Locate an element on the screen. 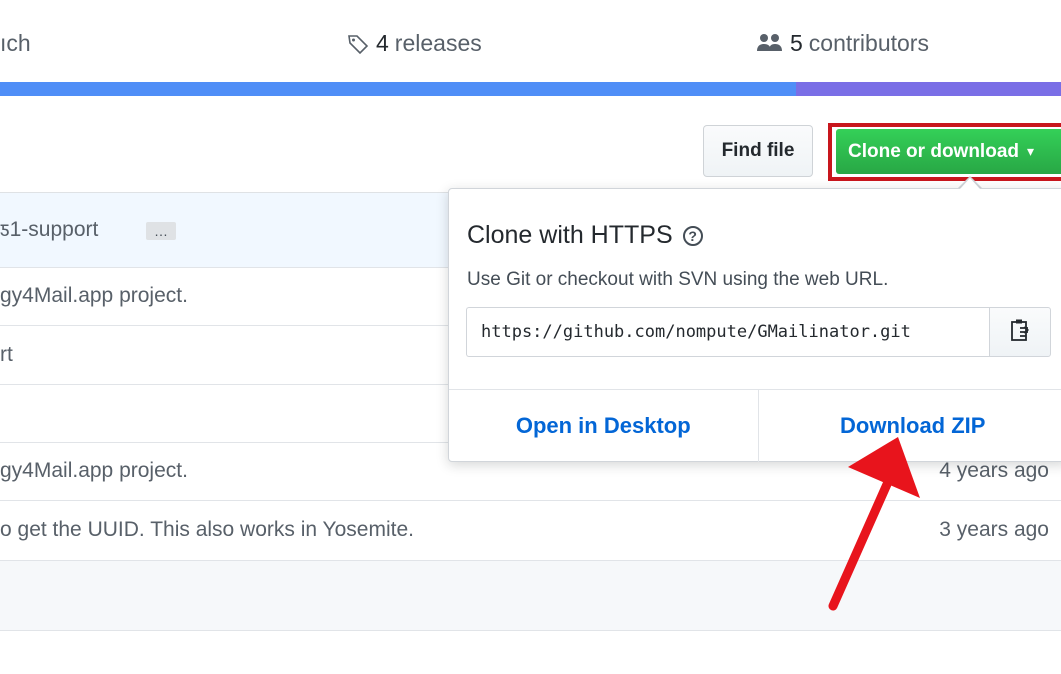 The image size is (1061, 674). clone-url-input is located at coordinates (727, 332).